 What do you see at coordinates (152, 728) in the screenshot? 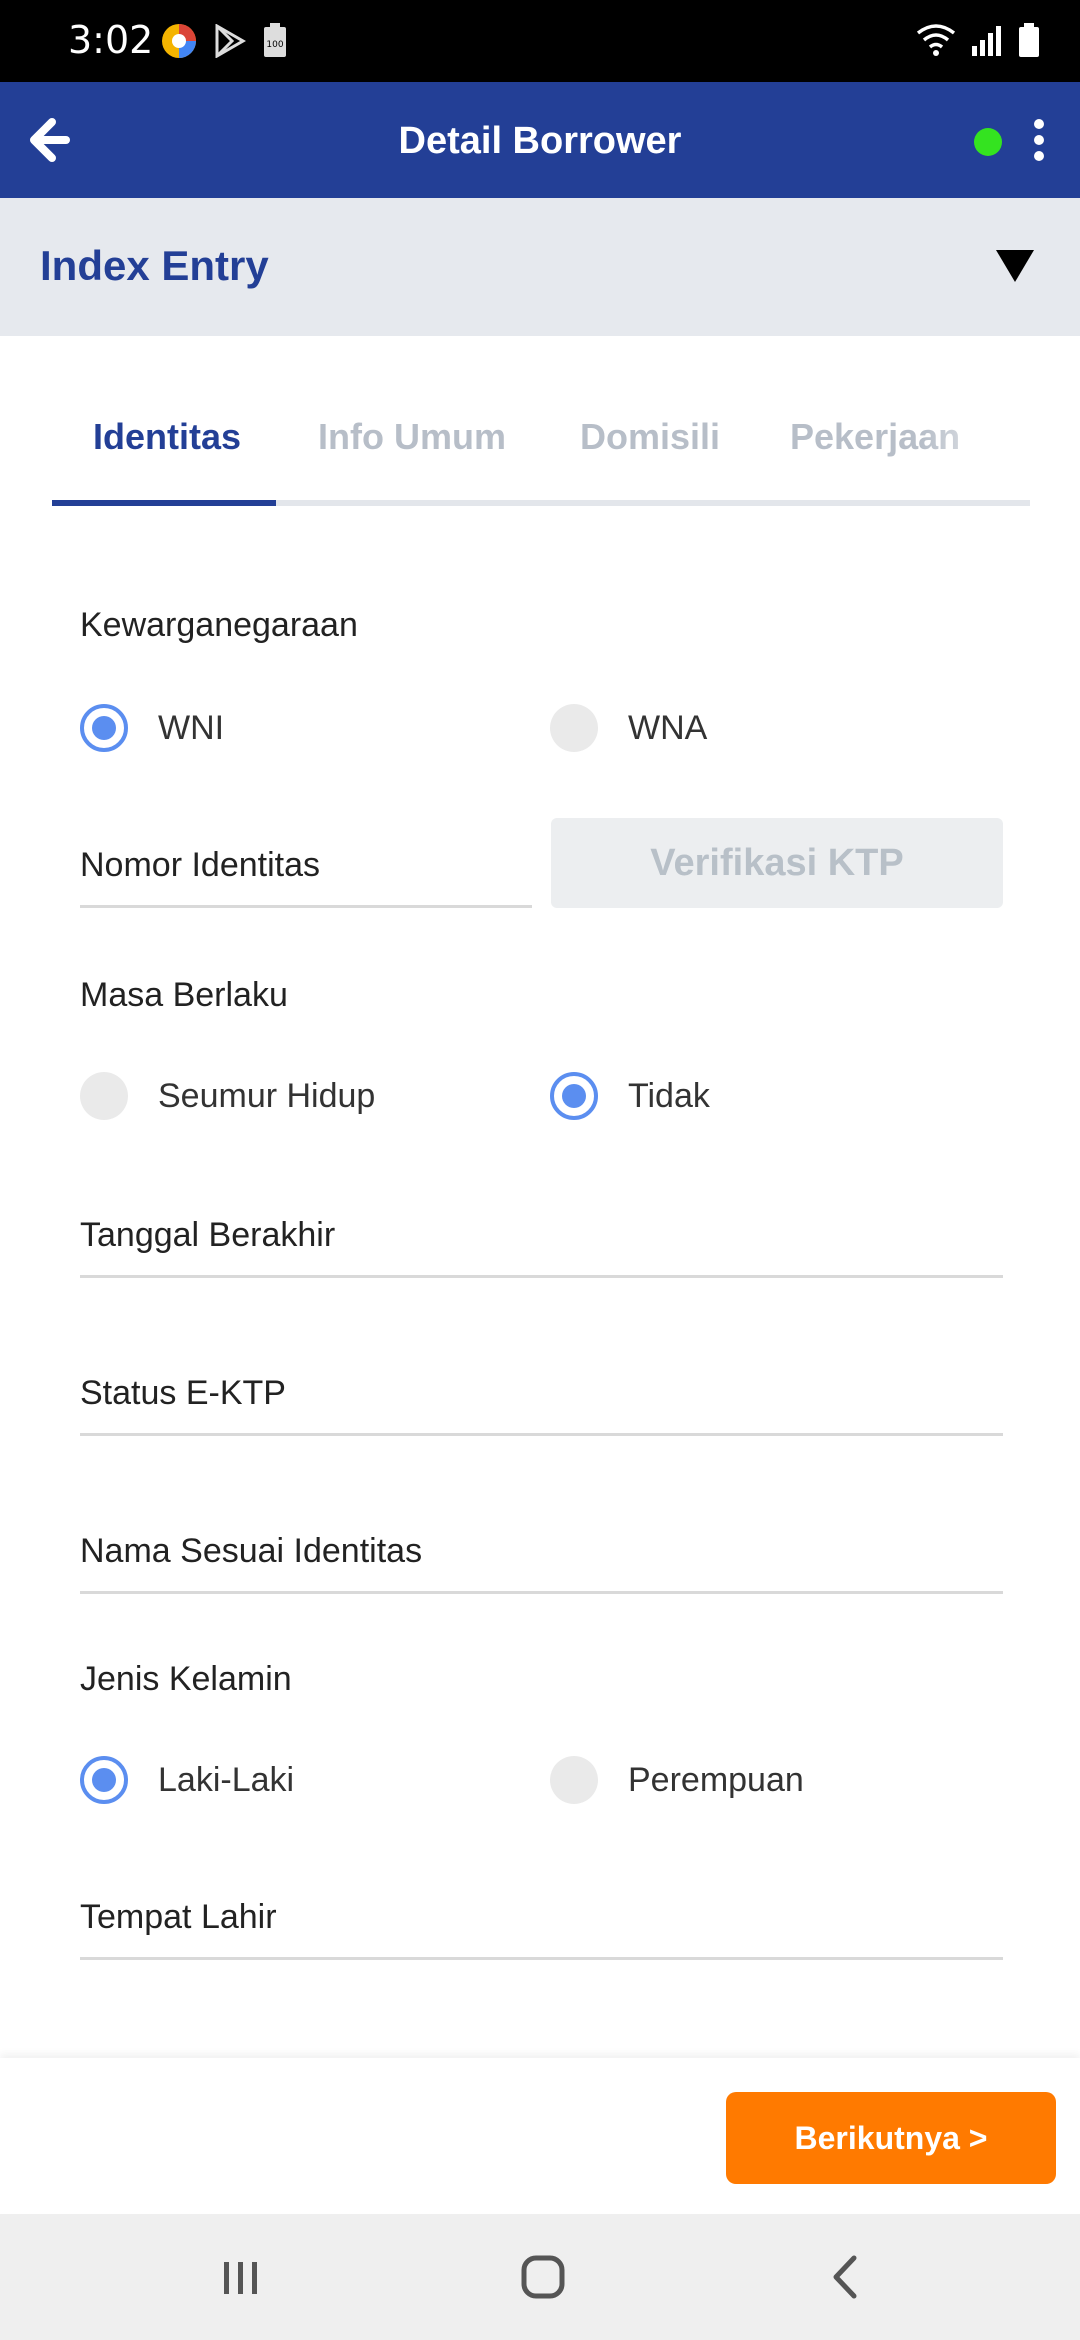
I see `radio-wni: WNI` at bounding box center [152, 728].